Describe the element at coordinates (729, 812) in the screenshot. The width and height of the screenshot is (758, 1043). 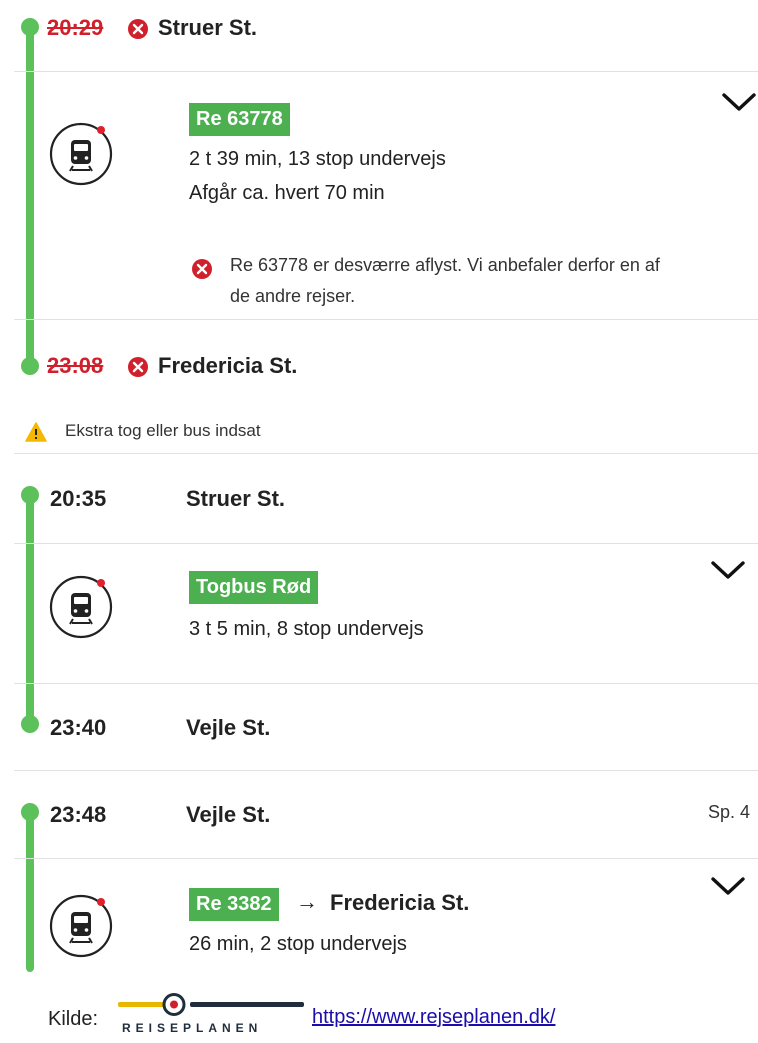
I see `platform-label: Sp. 4` at that location.